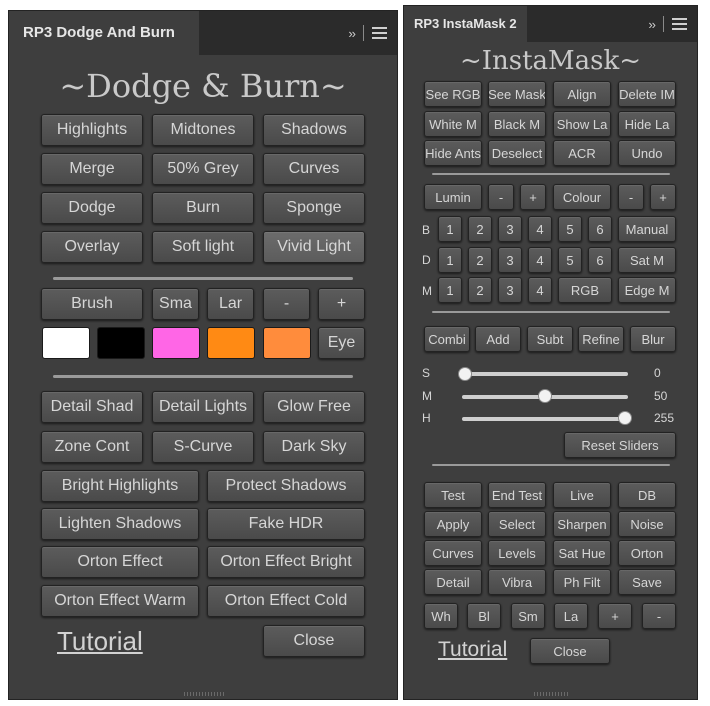 The width and height of the screenshot is (710, 706). What do you see at coordinates (517, 94) in the screenshot?
I see `see-mask-button: See Mask` at bounding box center [517, 94].